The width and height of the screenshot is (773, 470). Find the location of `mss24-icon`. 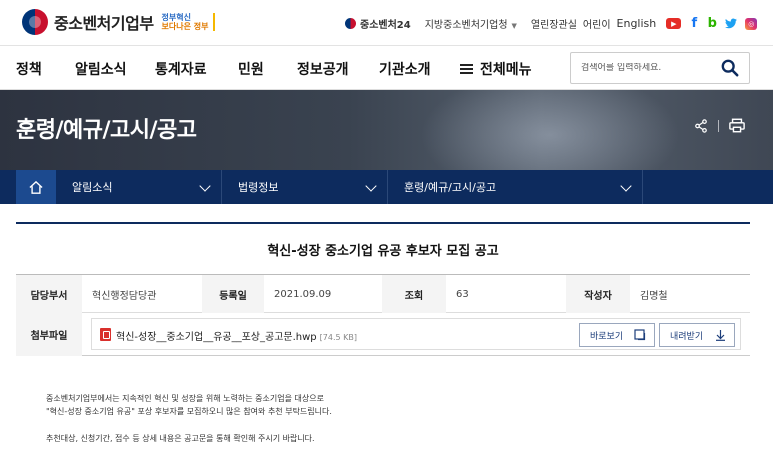

mss24-icon is located at coordinates (350, 23).